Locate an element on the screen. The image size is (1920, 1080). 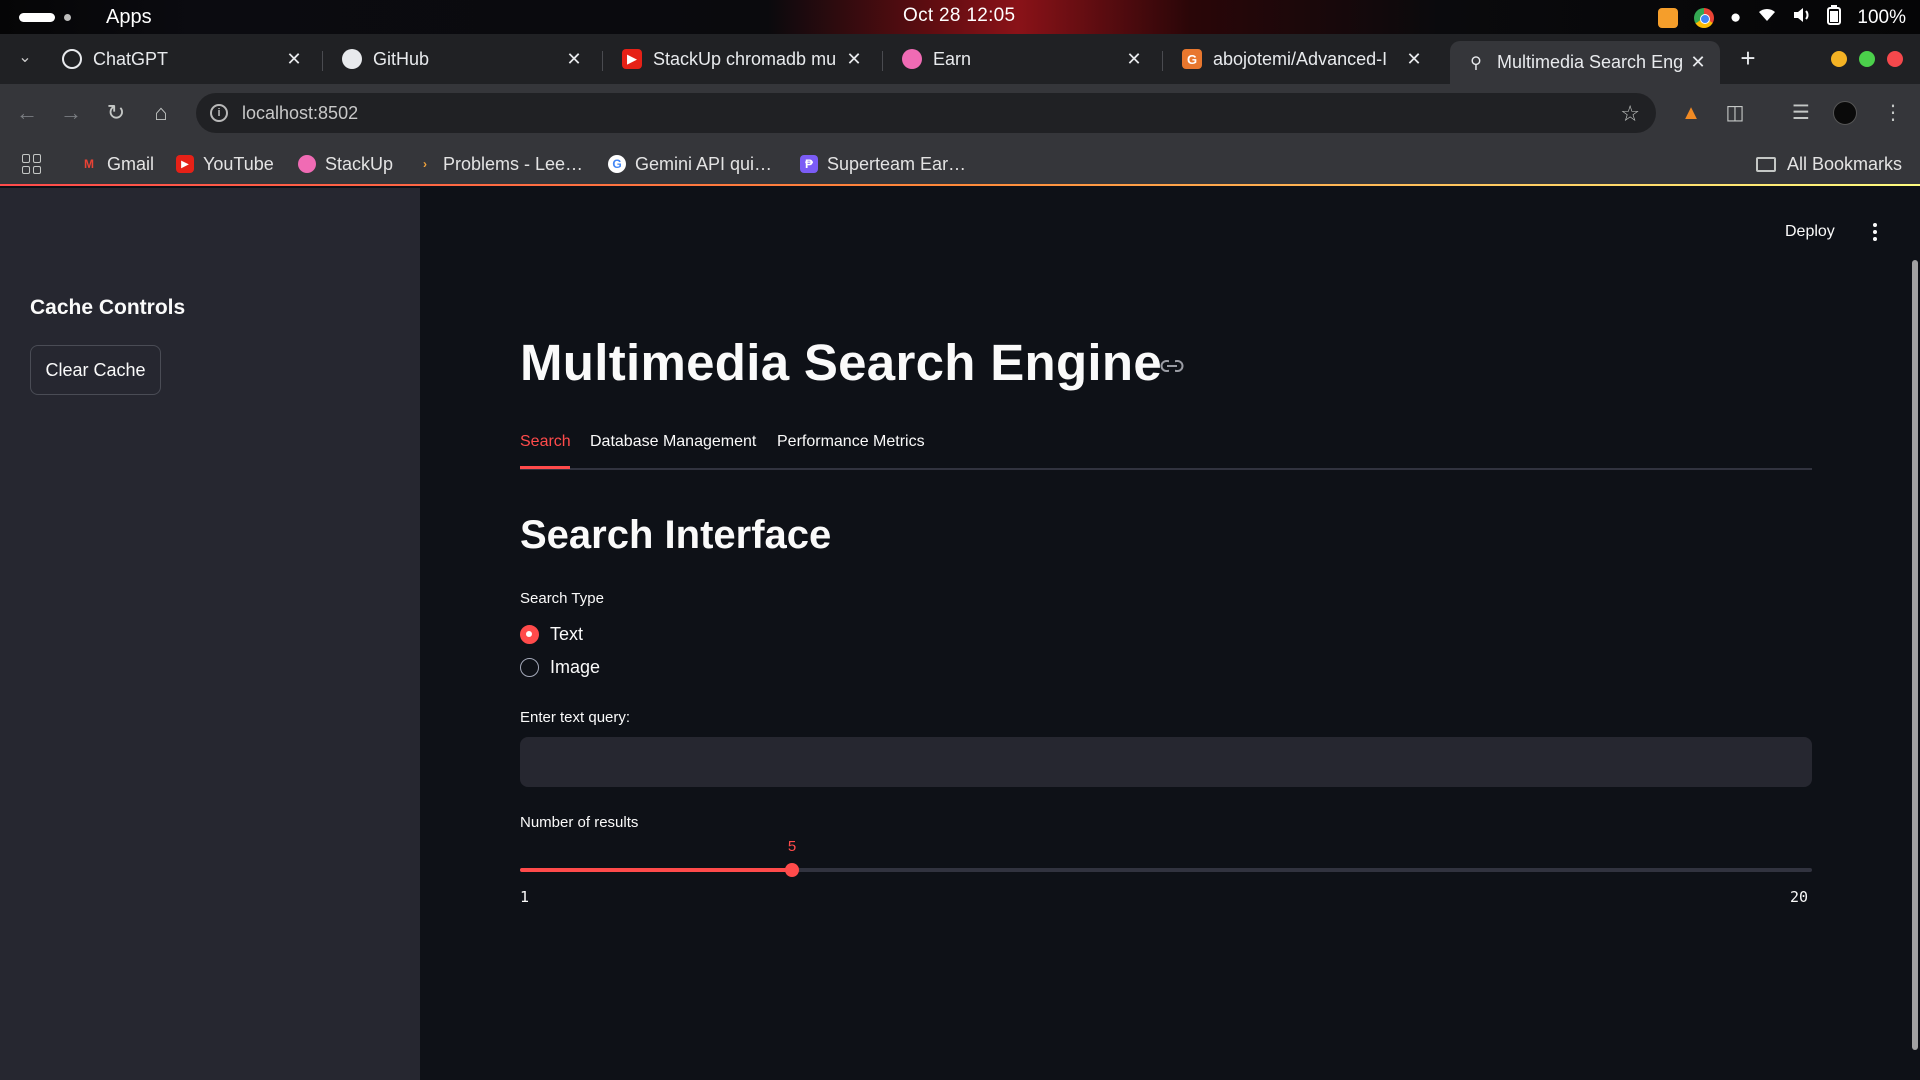
tab-title: StackUp chromadb mu is located at coordinates (745, 58).